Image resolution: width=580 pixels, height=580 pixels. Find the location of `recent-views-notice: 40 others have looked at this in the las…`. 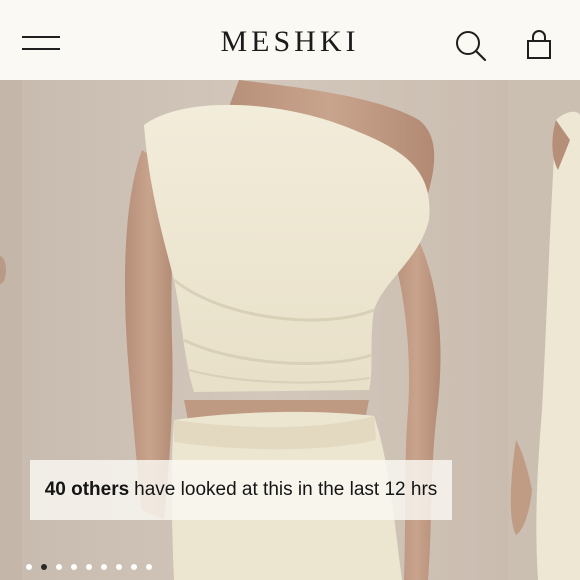

recent-views-notice: 40 others have looked at this in the las… is located at coordinates (241, 490).